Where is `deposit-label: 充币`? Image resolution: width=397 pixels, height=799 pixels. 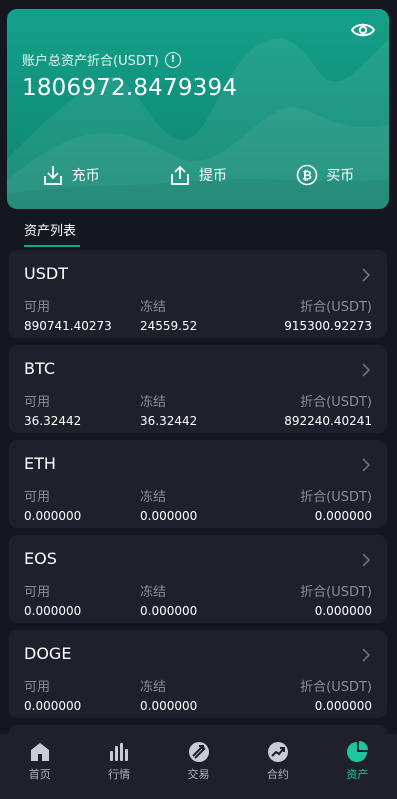 deposit-label: 充币 is located at coordinates (85, 176).